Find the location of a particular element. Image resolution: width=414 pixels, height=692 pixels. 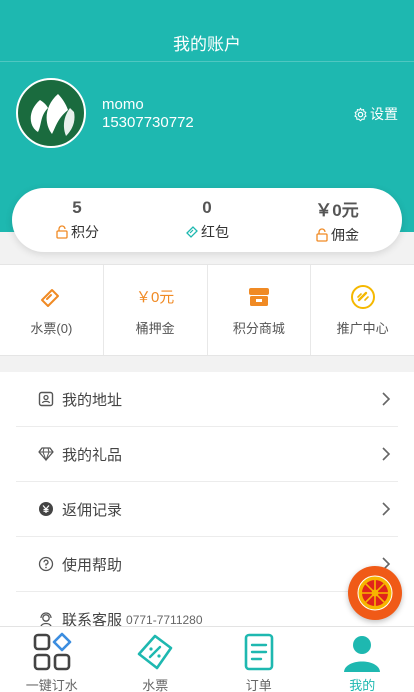

lucky-wheel-button is located at coordinates (375, 593).